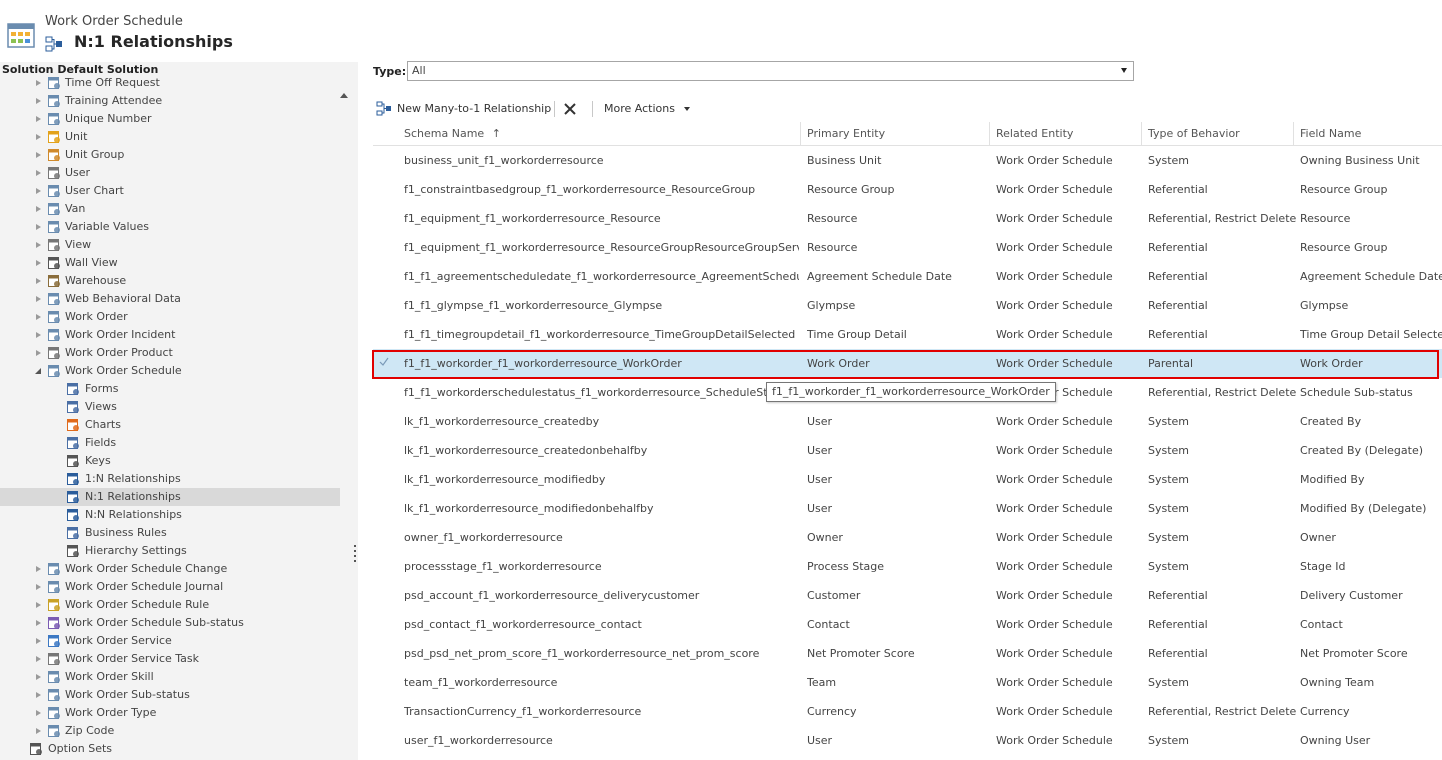 This screenshot has height=760, width=1442. Describe the element at coordinates (820, 421) in the screenshot. I see `cell-primary-entity: User` at that location.